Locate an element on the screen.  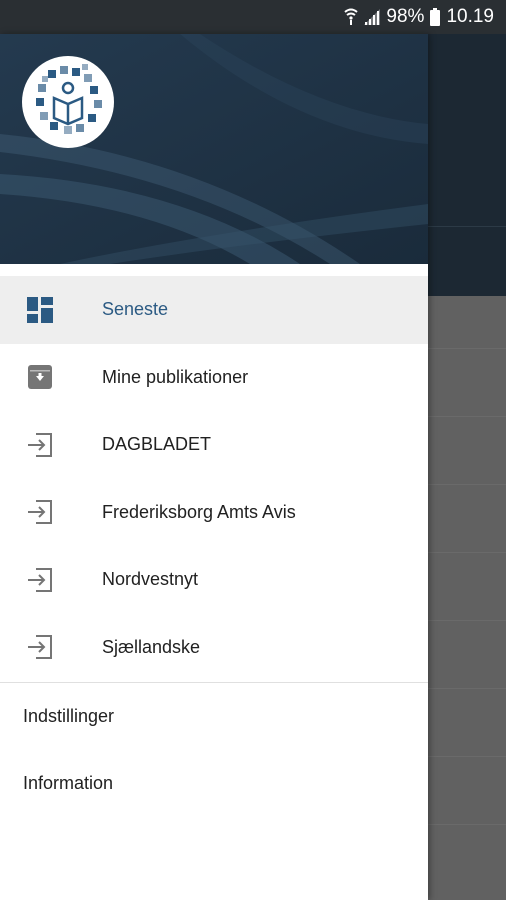
nav-item-mine-publikationer: Mine publikationer is located at coordinates (214, 378).